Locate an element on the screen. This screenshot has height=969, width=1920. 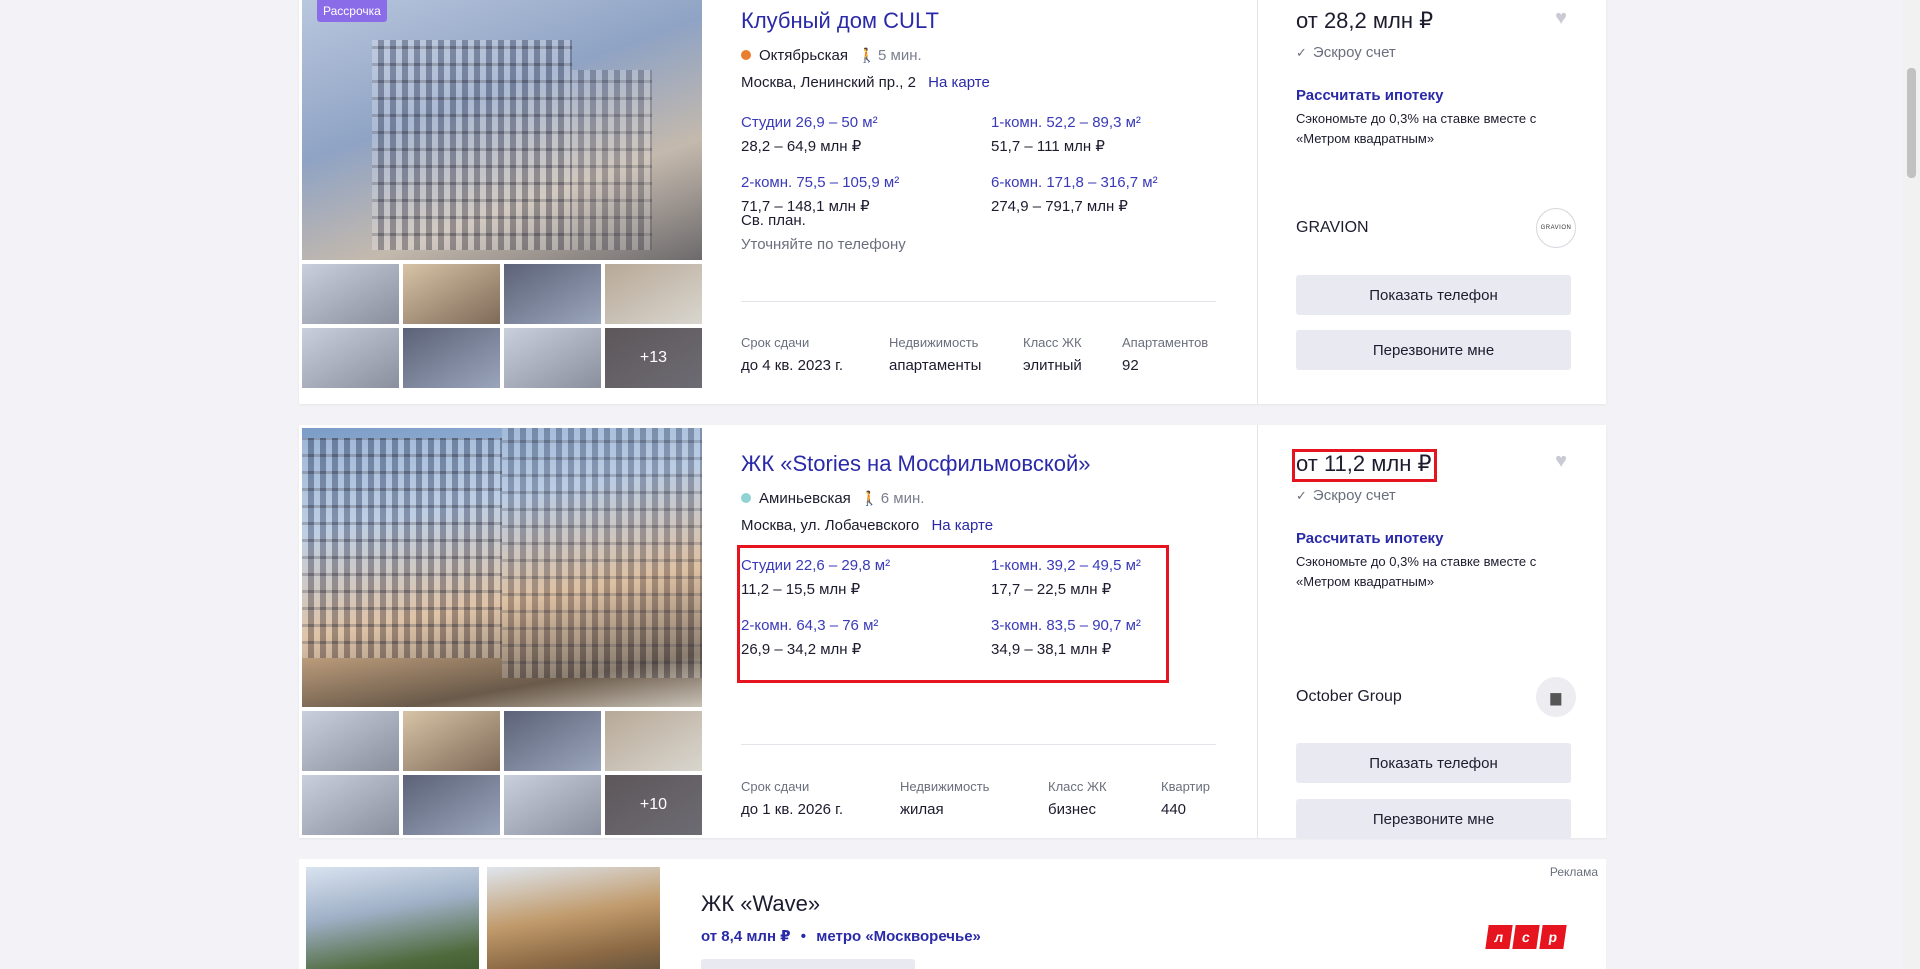
free-layout-info: Св. план. Уточняйте по телефону is located at coordinates (823, 233).